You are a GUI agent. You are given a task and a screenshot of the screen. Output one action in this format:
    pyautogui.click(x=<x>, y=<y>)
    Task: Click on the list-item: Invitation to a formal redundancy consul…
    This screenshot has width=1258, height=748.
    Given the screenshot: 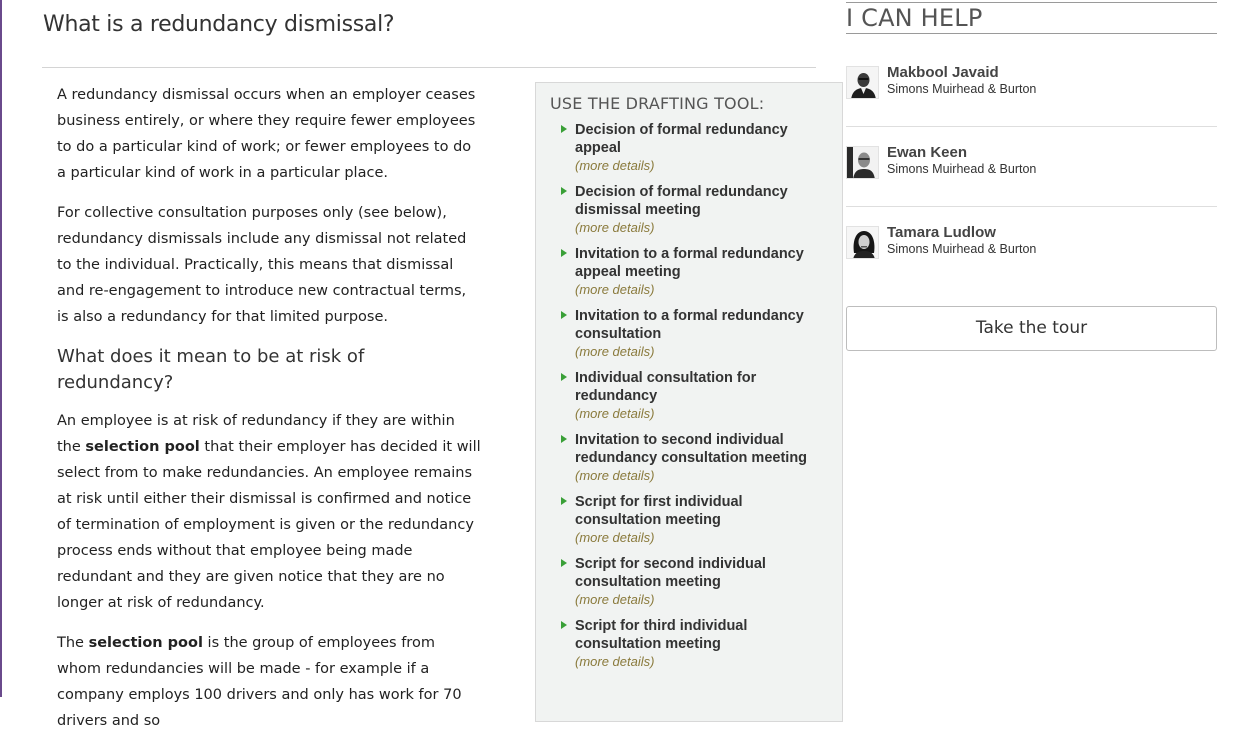 What is the action you would take?
    pyautogui.click(x=689, y=334)
    